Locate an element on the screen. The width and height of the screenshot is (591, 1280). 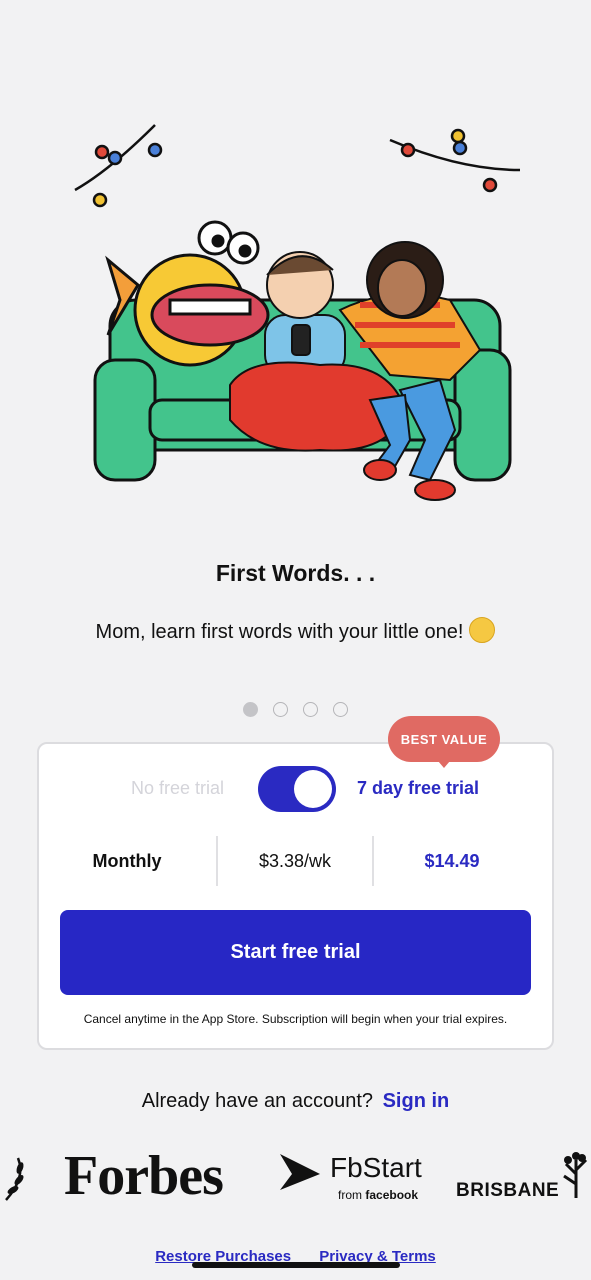
best-value-badge: BEST VALUE is located at coordinates (444, 742).